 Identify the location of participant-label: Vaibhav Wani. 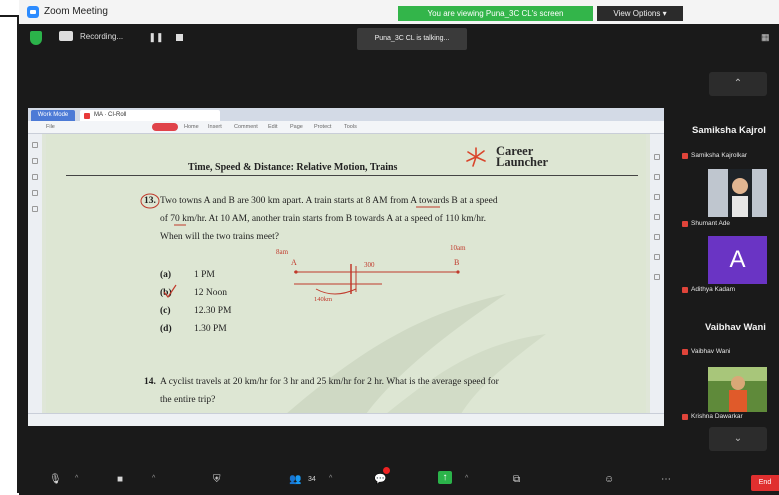
(706, 351).